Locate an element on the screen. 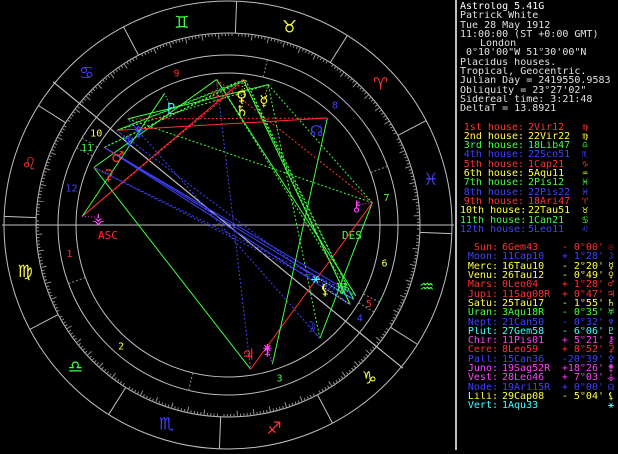  planet-name: Venu: is located at coordinates (479, 275).